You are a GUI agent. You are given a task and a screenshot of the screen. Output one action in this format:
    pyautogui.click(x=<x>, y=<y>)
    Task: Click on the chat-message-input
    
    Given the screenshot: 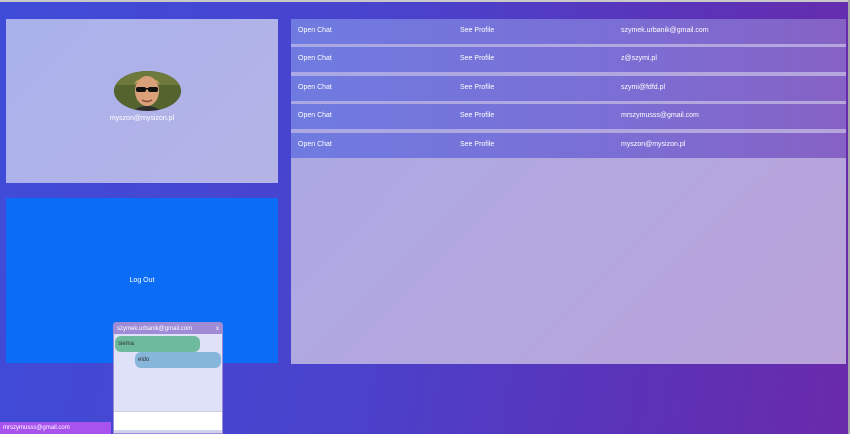 What is the action you would take?
    pyautogui.click(x=168, y=420)
    